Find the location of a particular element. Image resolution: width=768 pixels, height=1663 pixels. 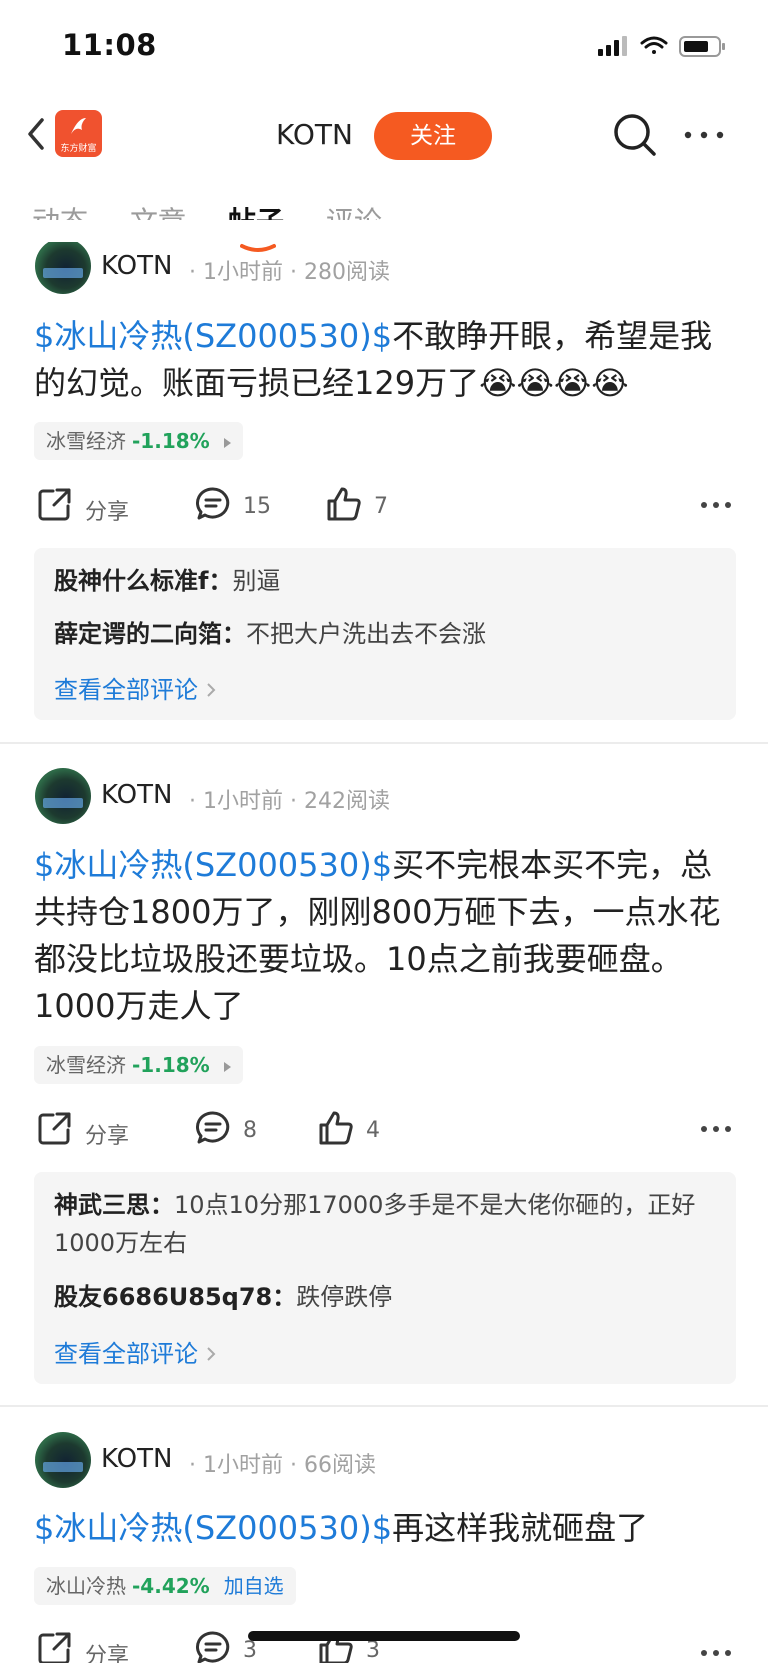

like-button: 4 is located at coordinates (358, 1130).